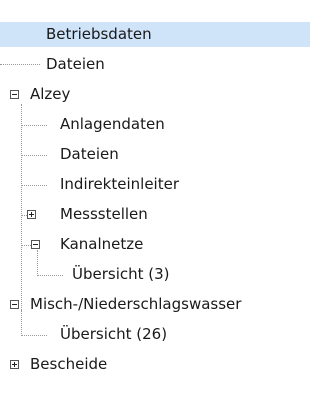  Describe the element at coordinates (167, 94) in the screenshot. I see `tree-item-alzey: Alzey` at that location.